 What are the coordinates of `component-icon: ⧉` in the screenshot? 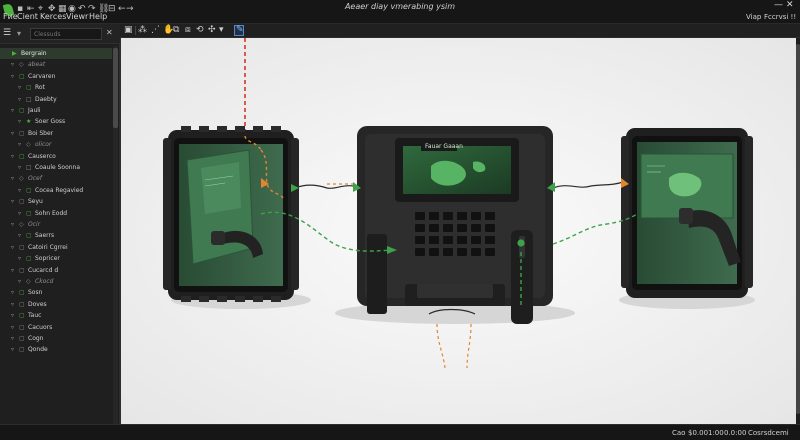 It's located at (176, 30).